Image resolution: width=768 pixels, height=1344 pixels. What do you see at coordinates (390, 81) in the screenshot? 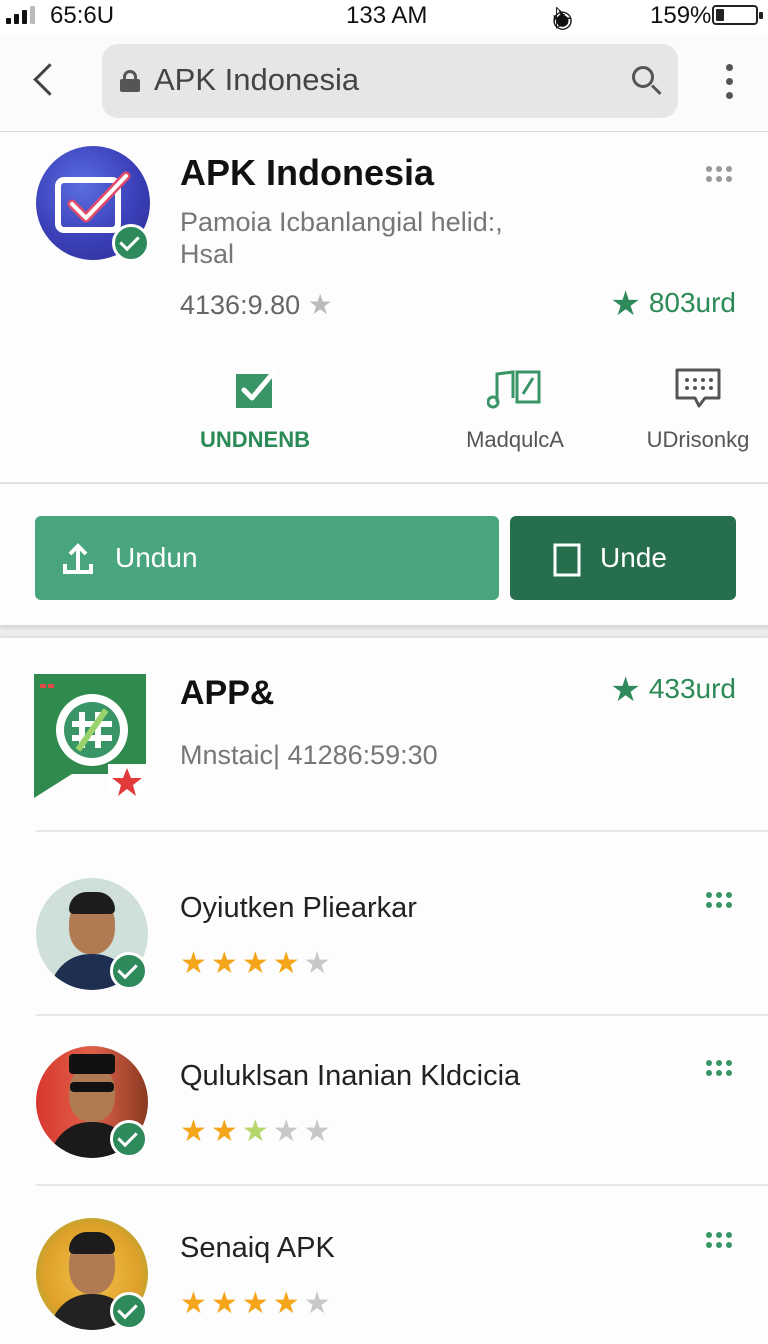
I see `search-bar: APK Indonesia` at bounding box center [390, 81].